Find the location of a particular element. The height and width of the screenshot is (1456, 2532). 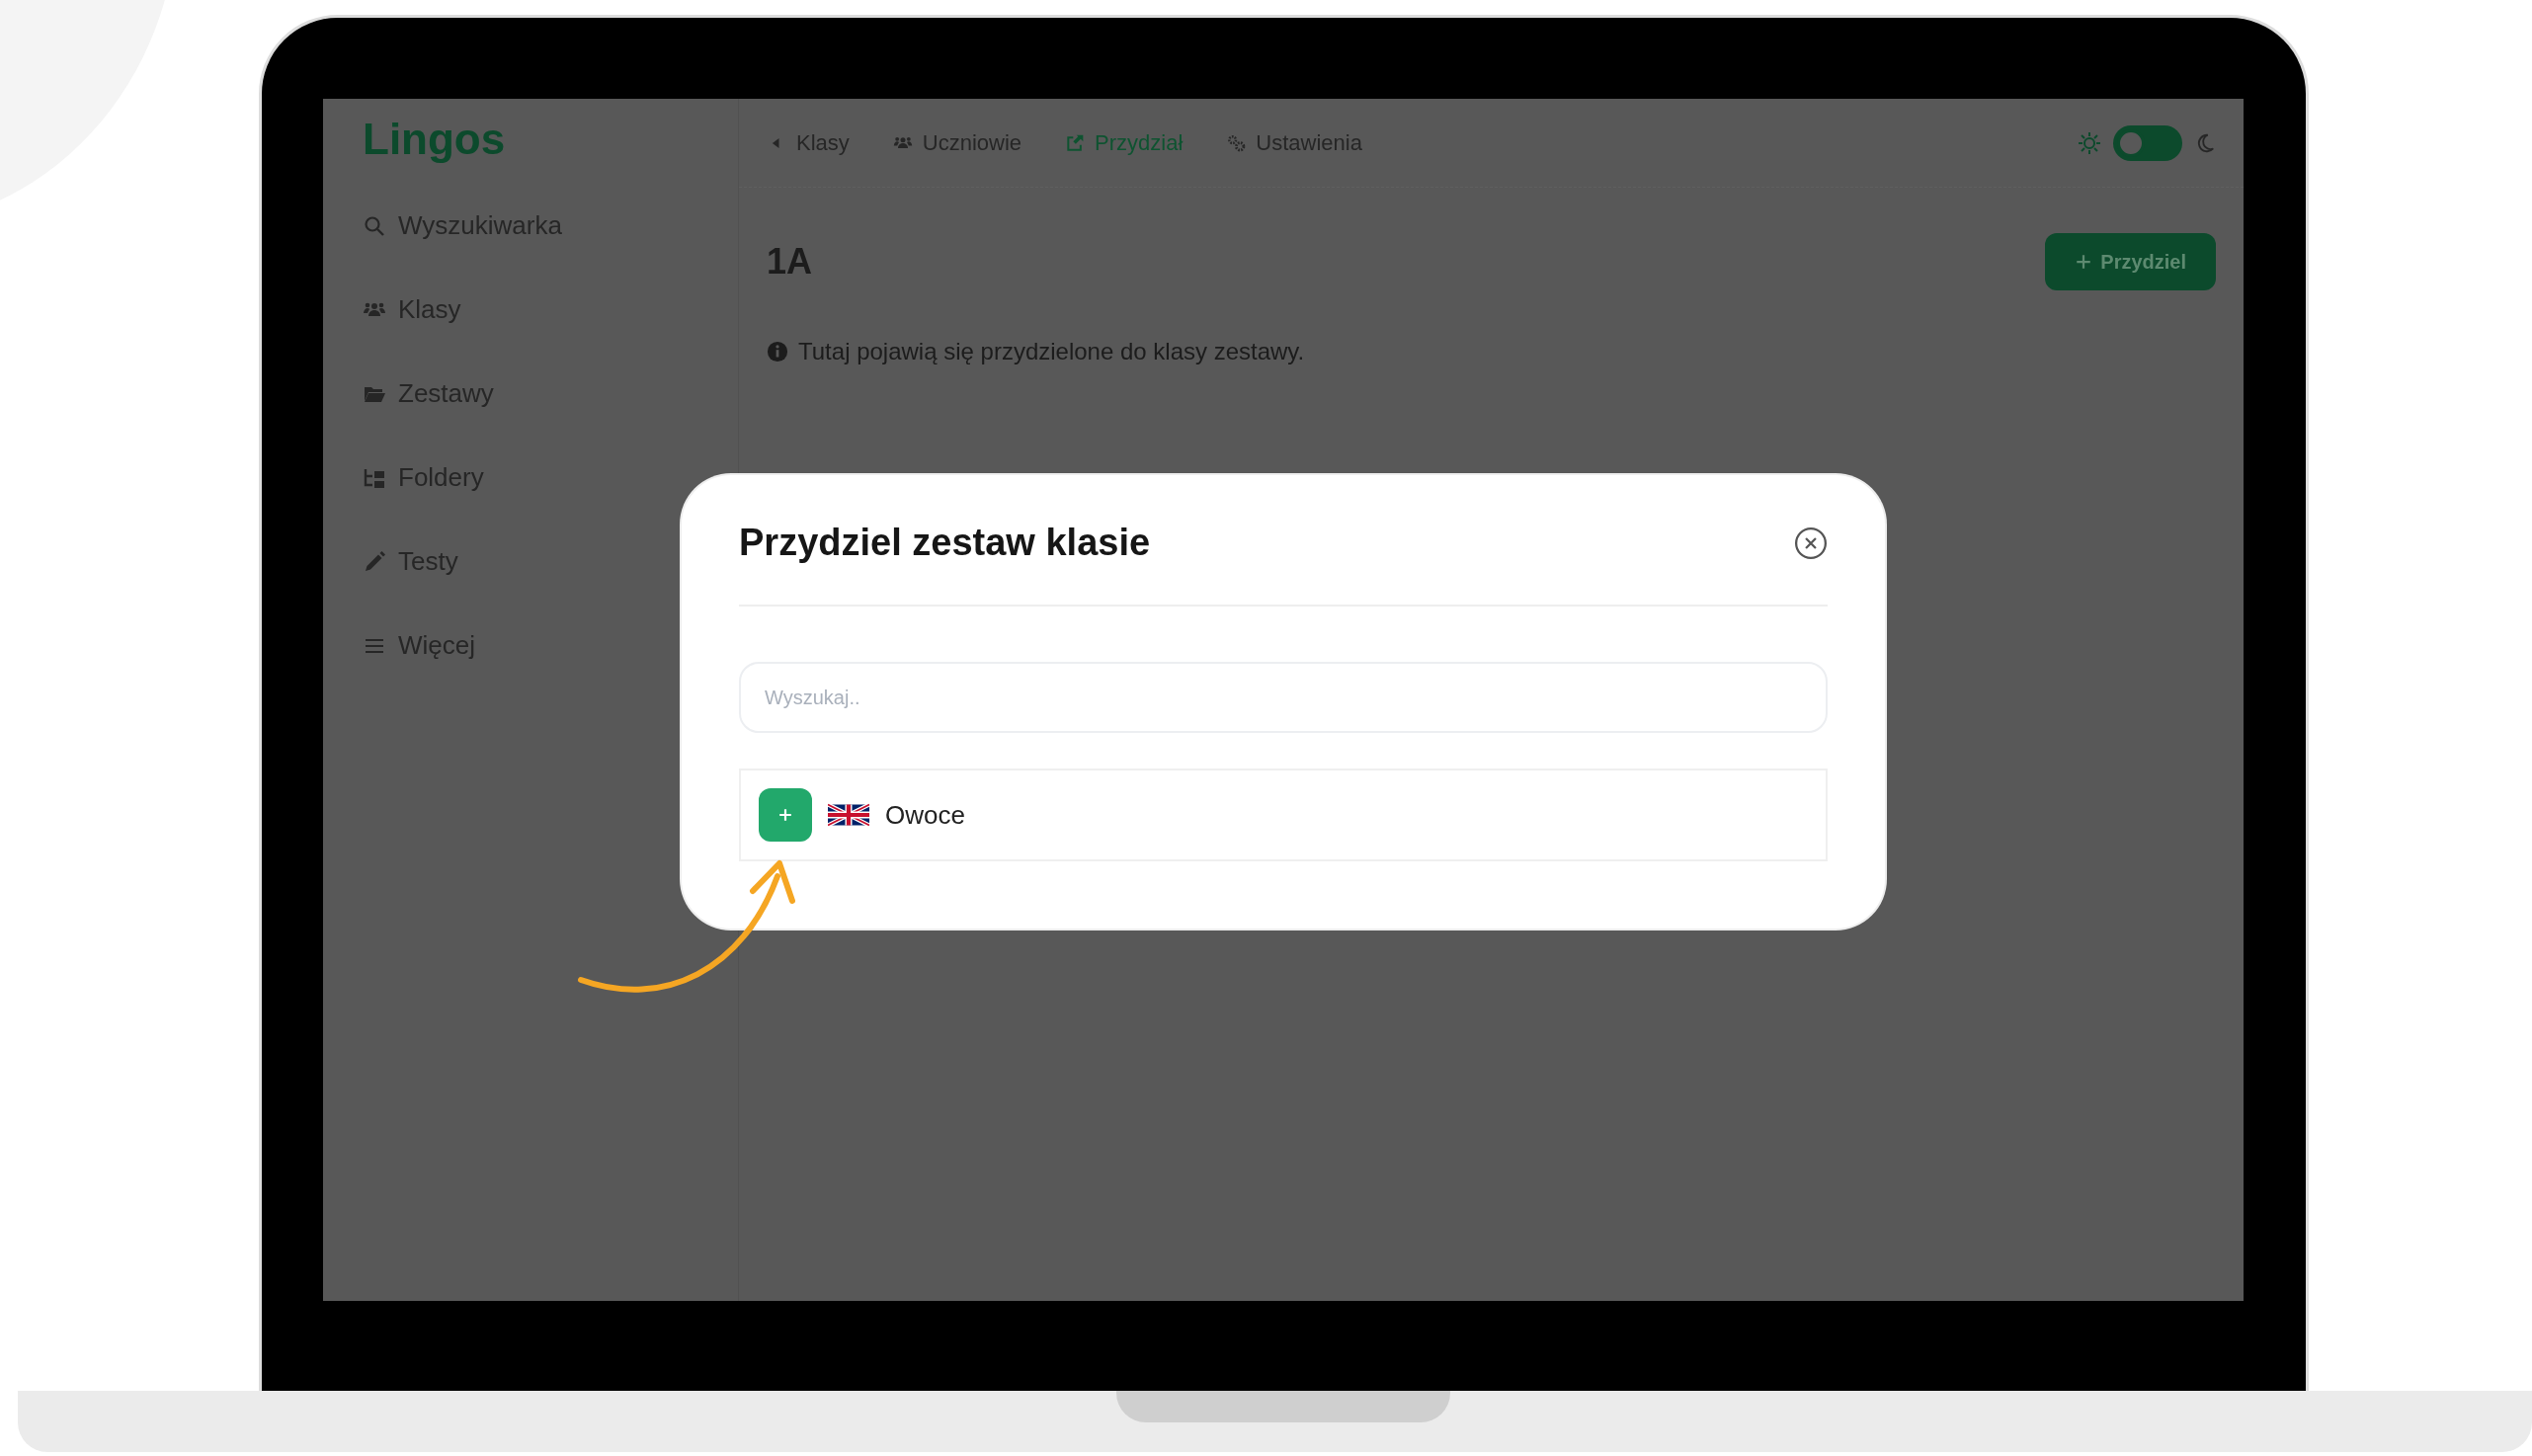

pencil-icon is located at coordinates (374, 561).